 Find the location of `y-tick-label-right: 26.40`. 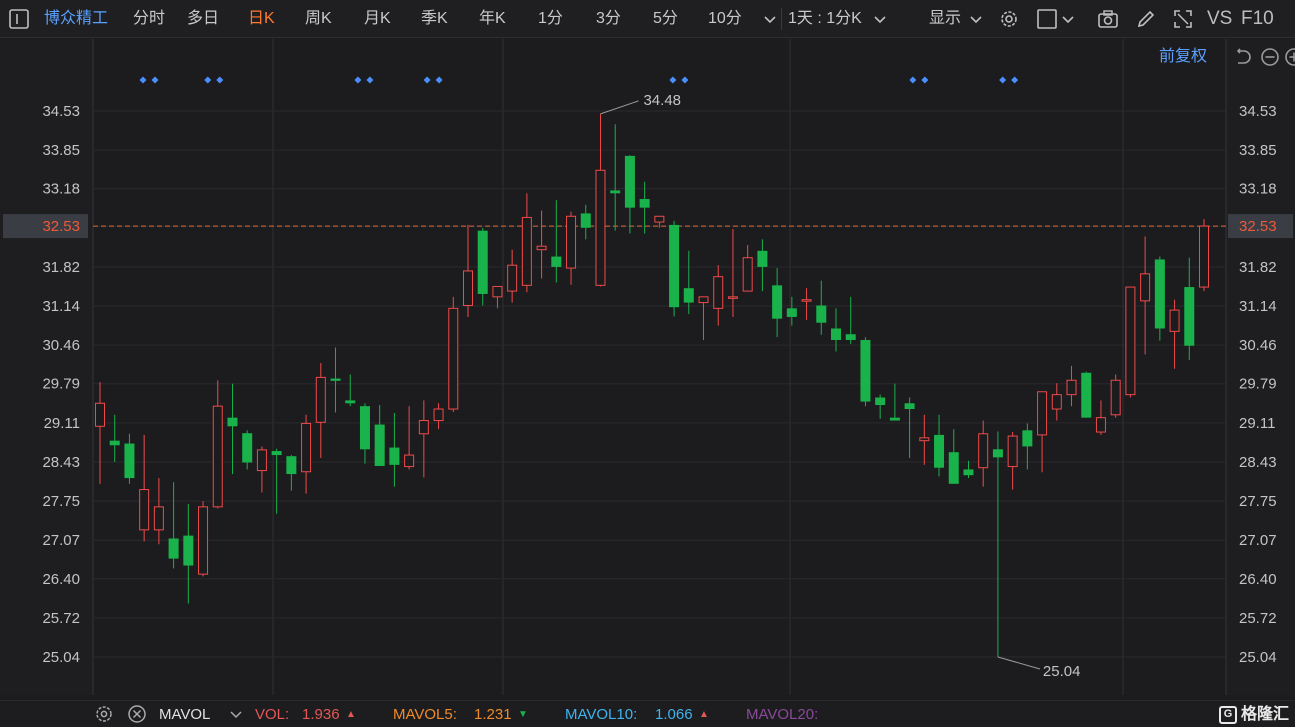

y-tick-label-right: 26.40 is located at coordinates (1258, 579).